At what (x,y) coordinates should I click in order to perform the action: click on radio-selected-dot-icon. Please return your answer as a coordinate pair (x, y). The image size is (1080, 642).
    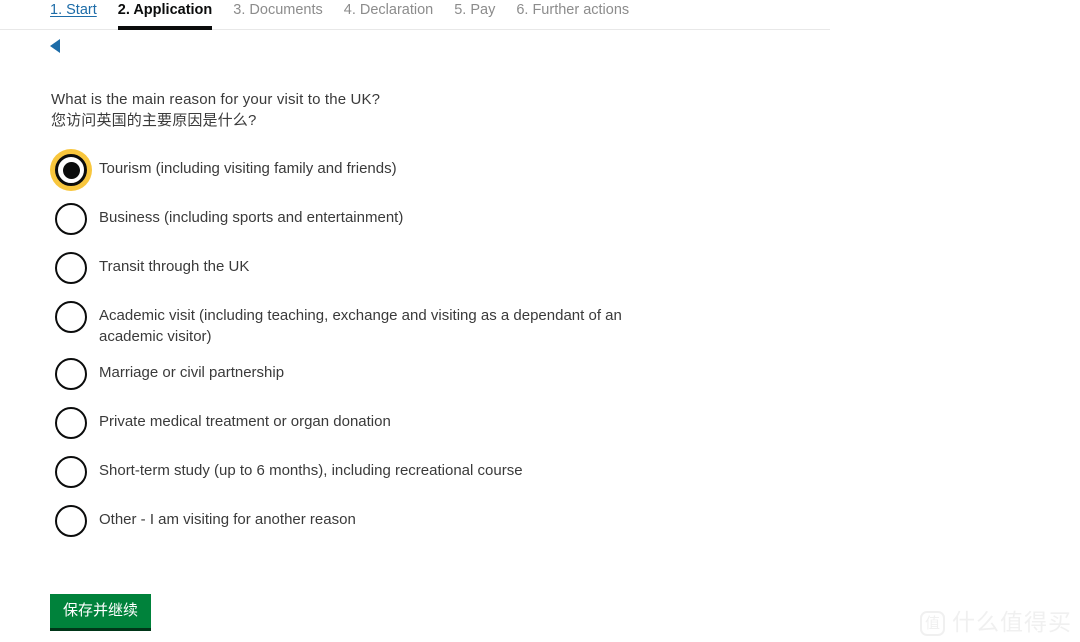
    Looking at the image, I should click on (71, 170).